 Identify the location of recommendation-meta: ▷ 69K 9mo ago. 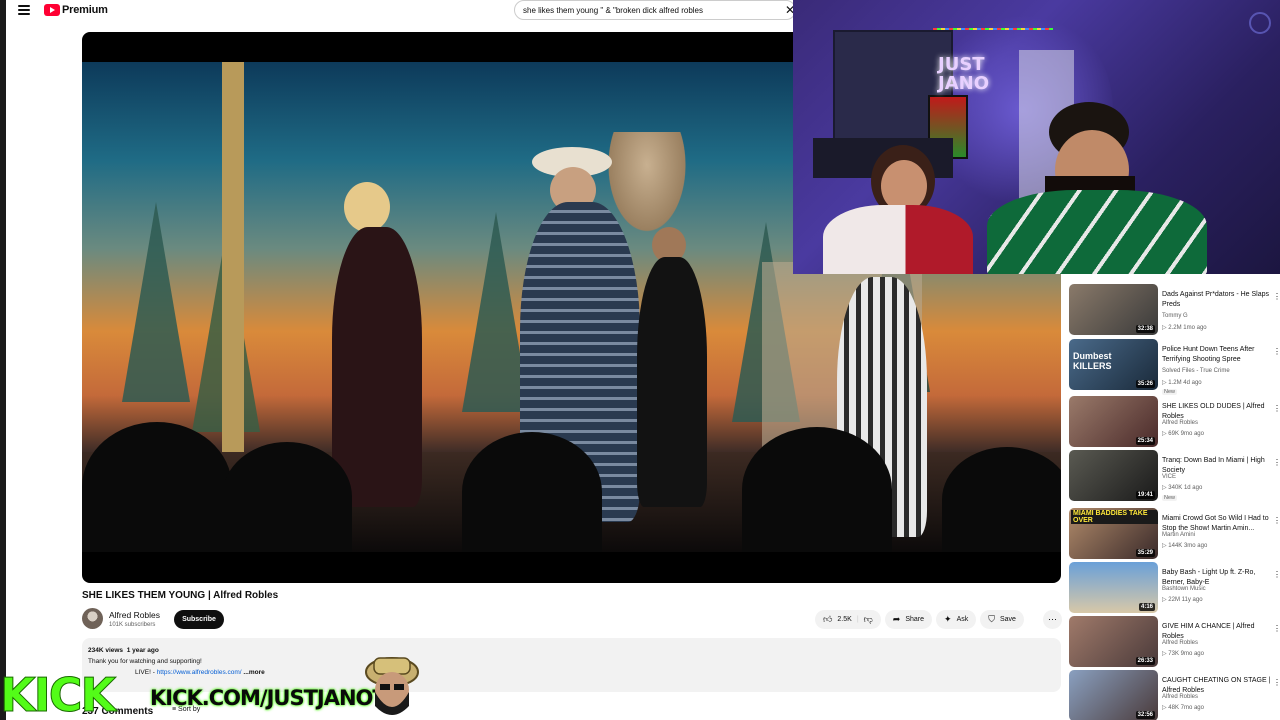
(1183, 434).